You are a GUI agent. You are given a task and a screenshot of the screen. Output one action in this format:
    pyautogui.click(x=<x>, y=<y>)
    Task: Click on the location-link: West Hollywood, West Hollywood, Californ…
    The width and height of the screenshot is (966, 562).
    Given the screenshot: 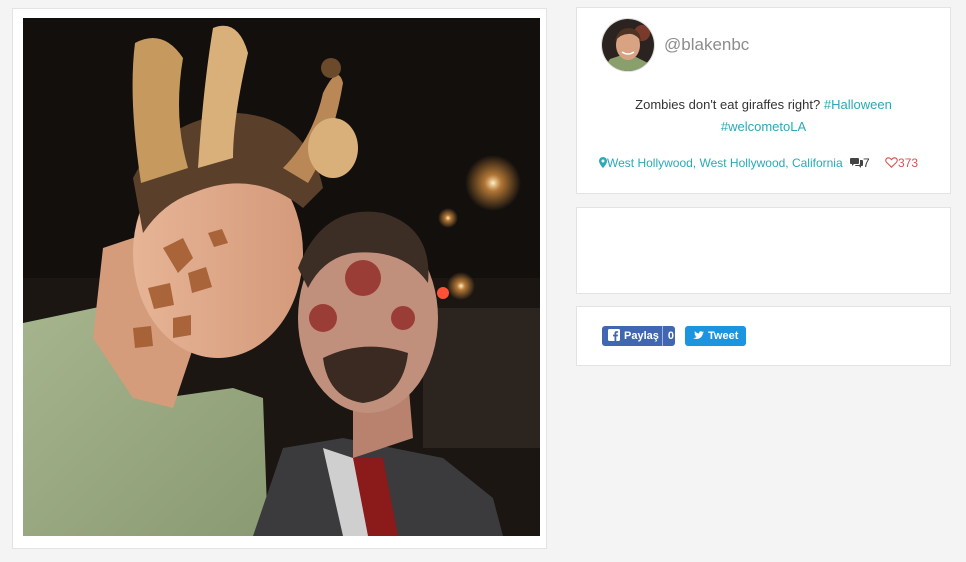 What is the action you would take?
    pyautogui.click(x=722, y=163)
    